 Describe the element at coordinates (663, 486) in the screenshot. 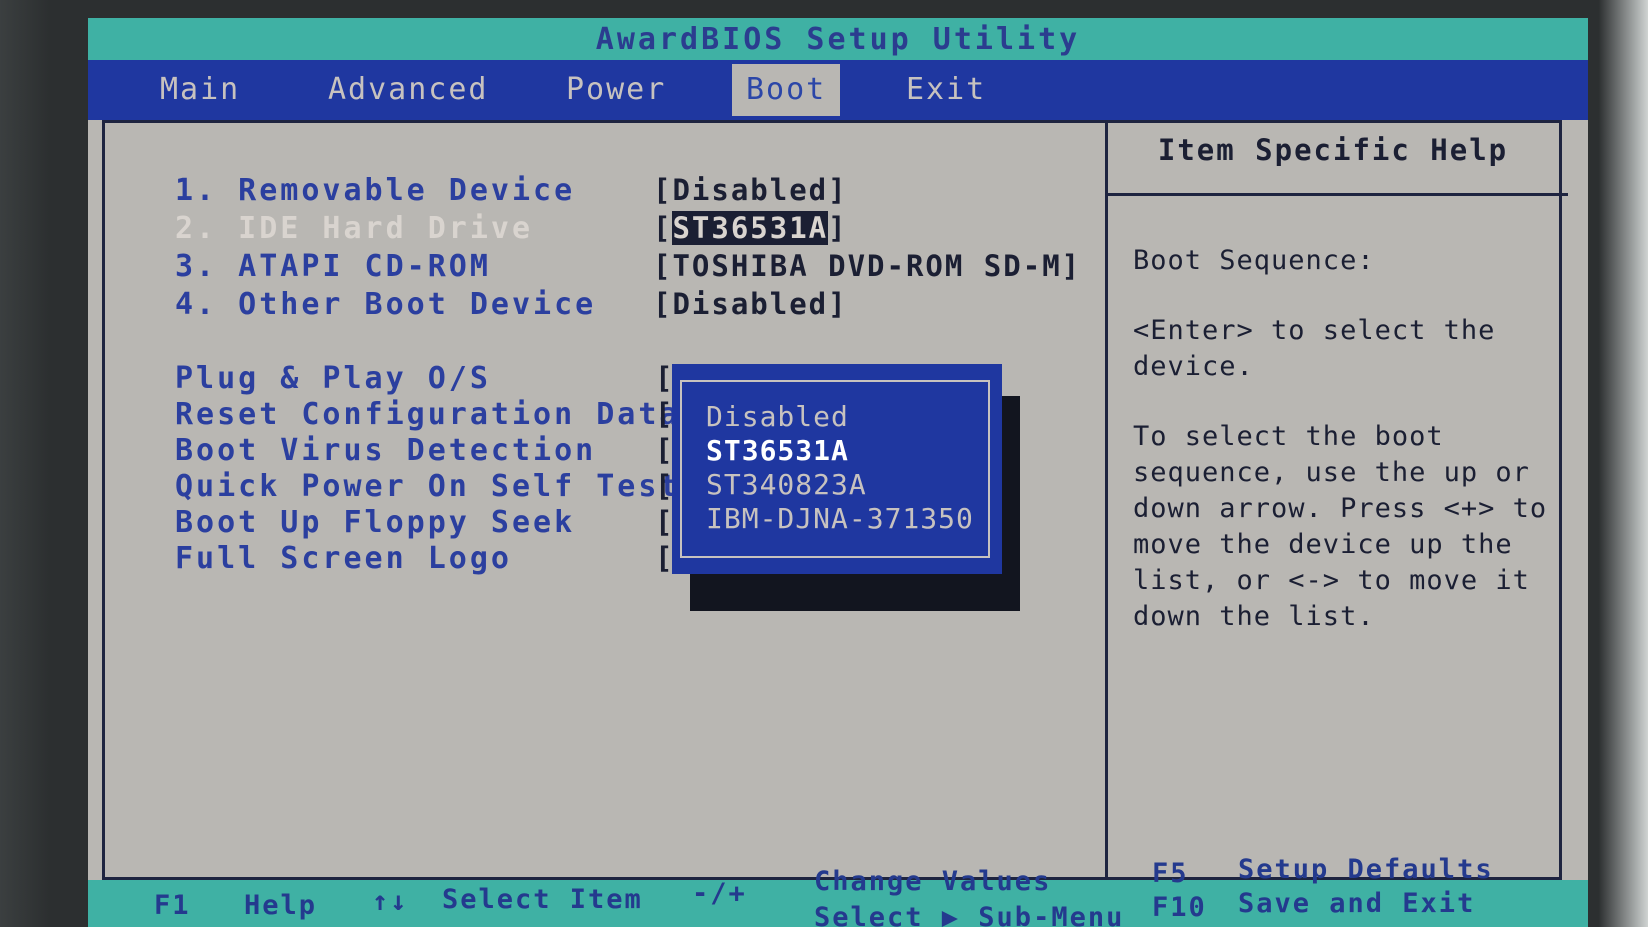

I see `option-quick-post-value: [` at that location.